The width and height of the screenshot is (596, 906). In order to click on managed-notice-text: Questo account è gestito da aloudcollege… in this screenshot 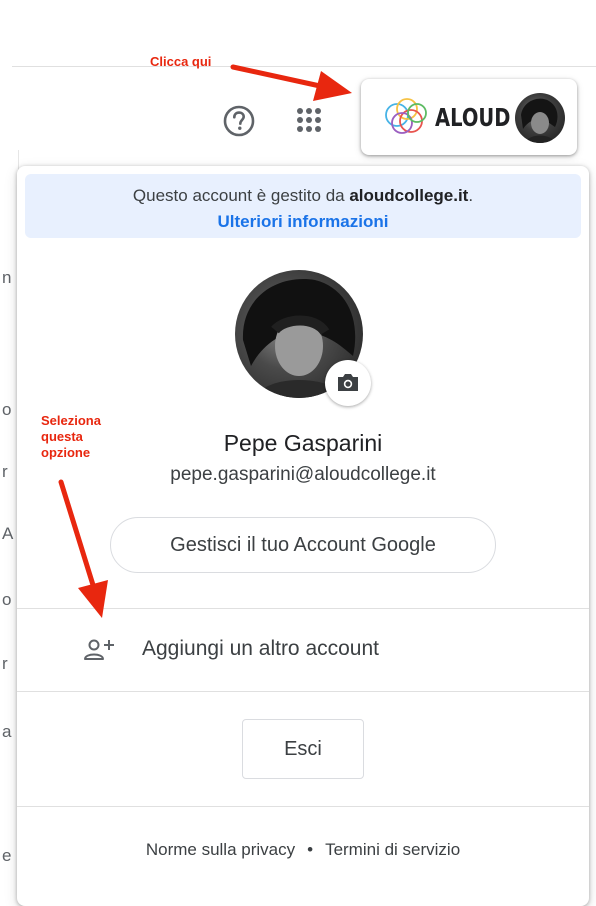, I will do `click(303, 196)`.